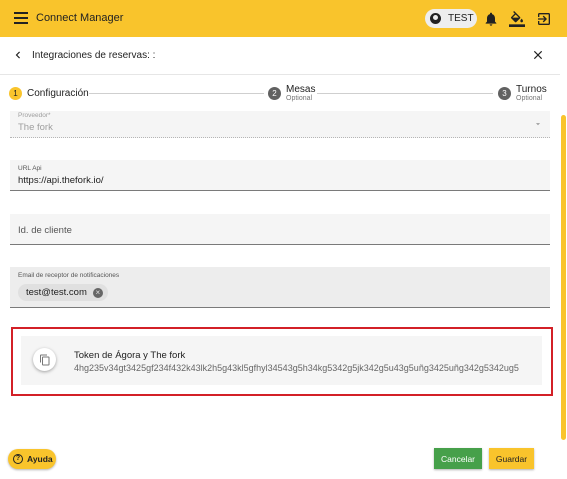  Describe the element at coordinates (538, 55) in the screenshot. I see `close-icon` at that location.